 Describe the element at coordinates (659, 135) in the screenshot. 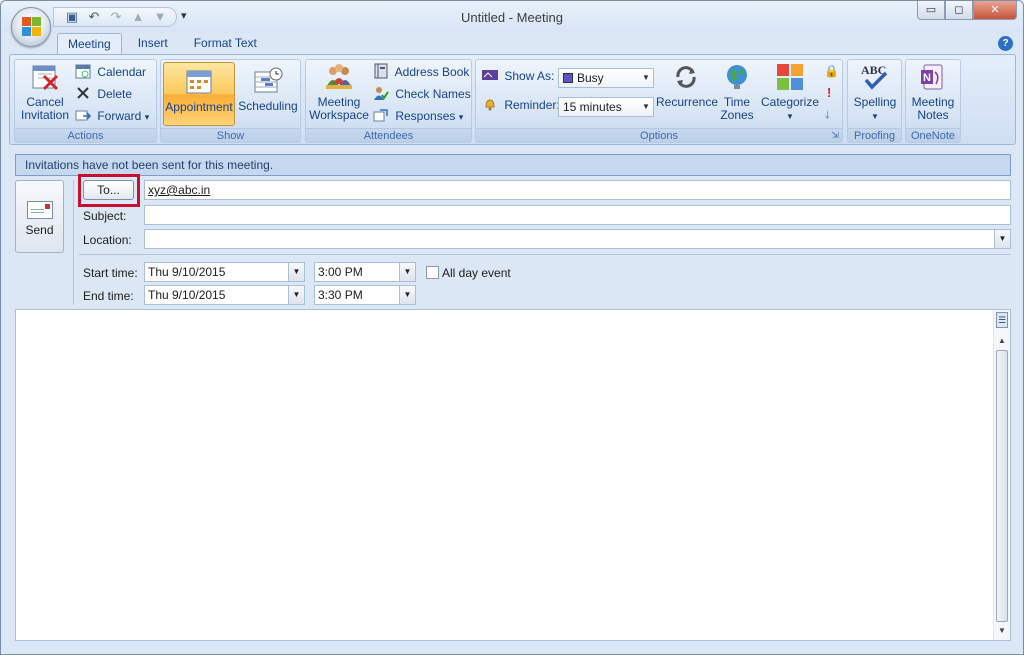

I see `group-options-label: Options` at that location.